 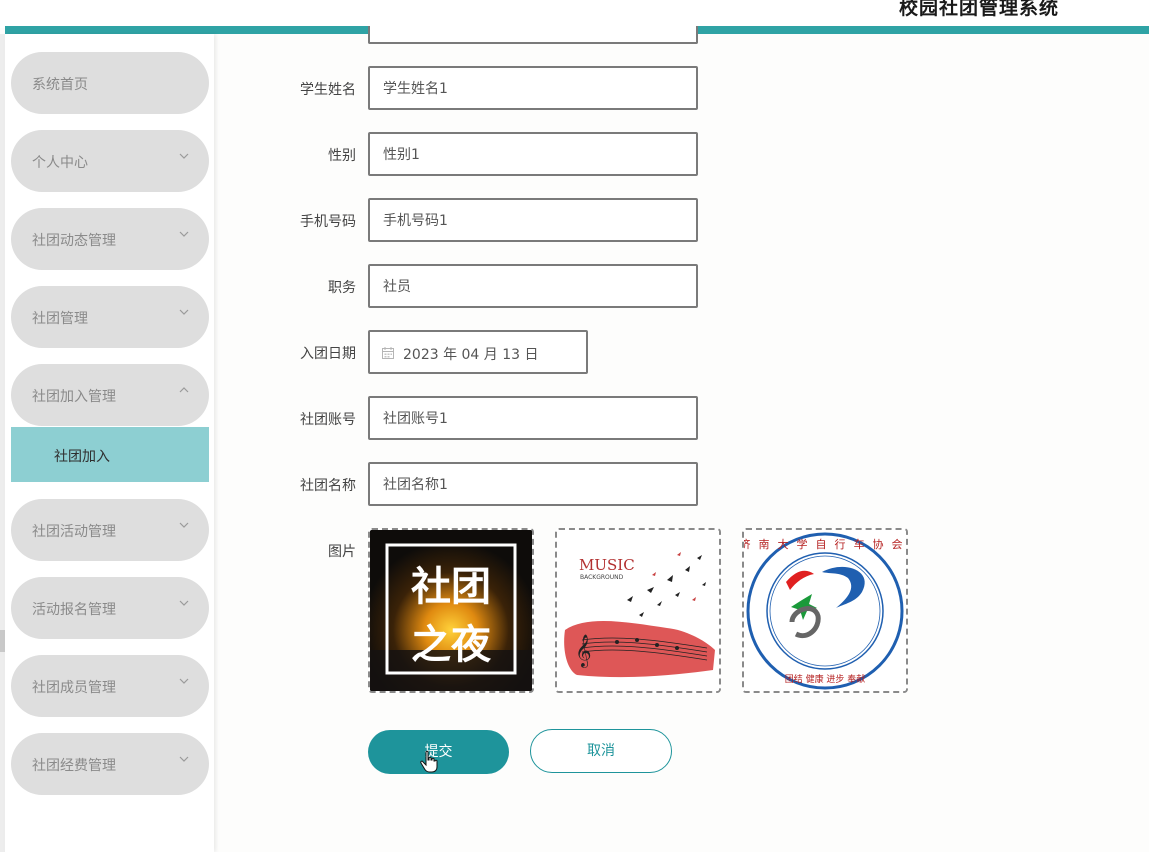 I want to click on club-account-input, so click(x=533, y=418).